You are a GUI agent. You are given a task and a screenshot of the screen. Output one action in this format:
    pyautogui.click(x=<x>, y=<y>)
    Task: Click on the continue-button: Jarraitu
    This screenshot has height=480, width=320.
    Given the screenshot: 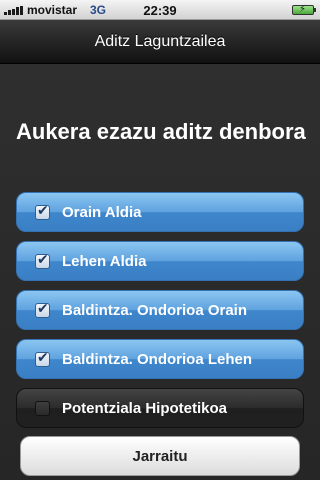 What is the action you would take?
    pyautogui.click(x=160, y=456)
    